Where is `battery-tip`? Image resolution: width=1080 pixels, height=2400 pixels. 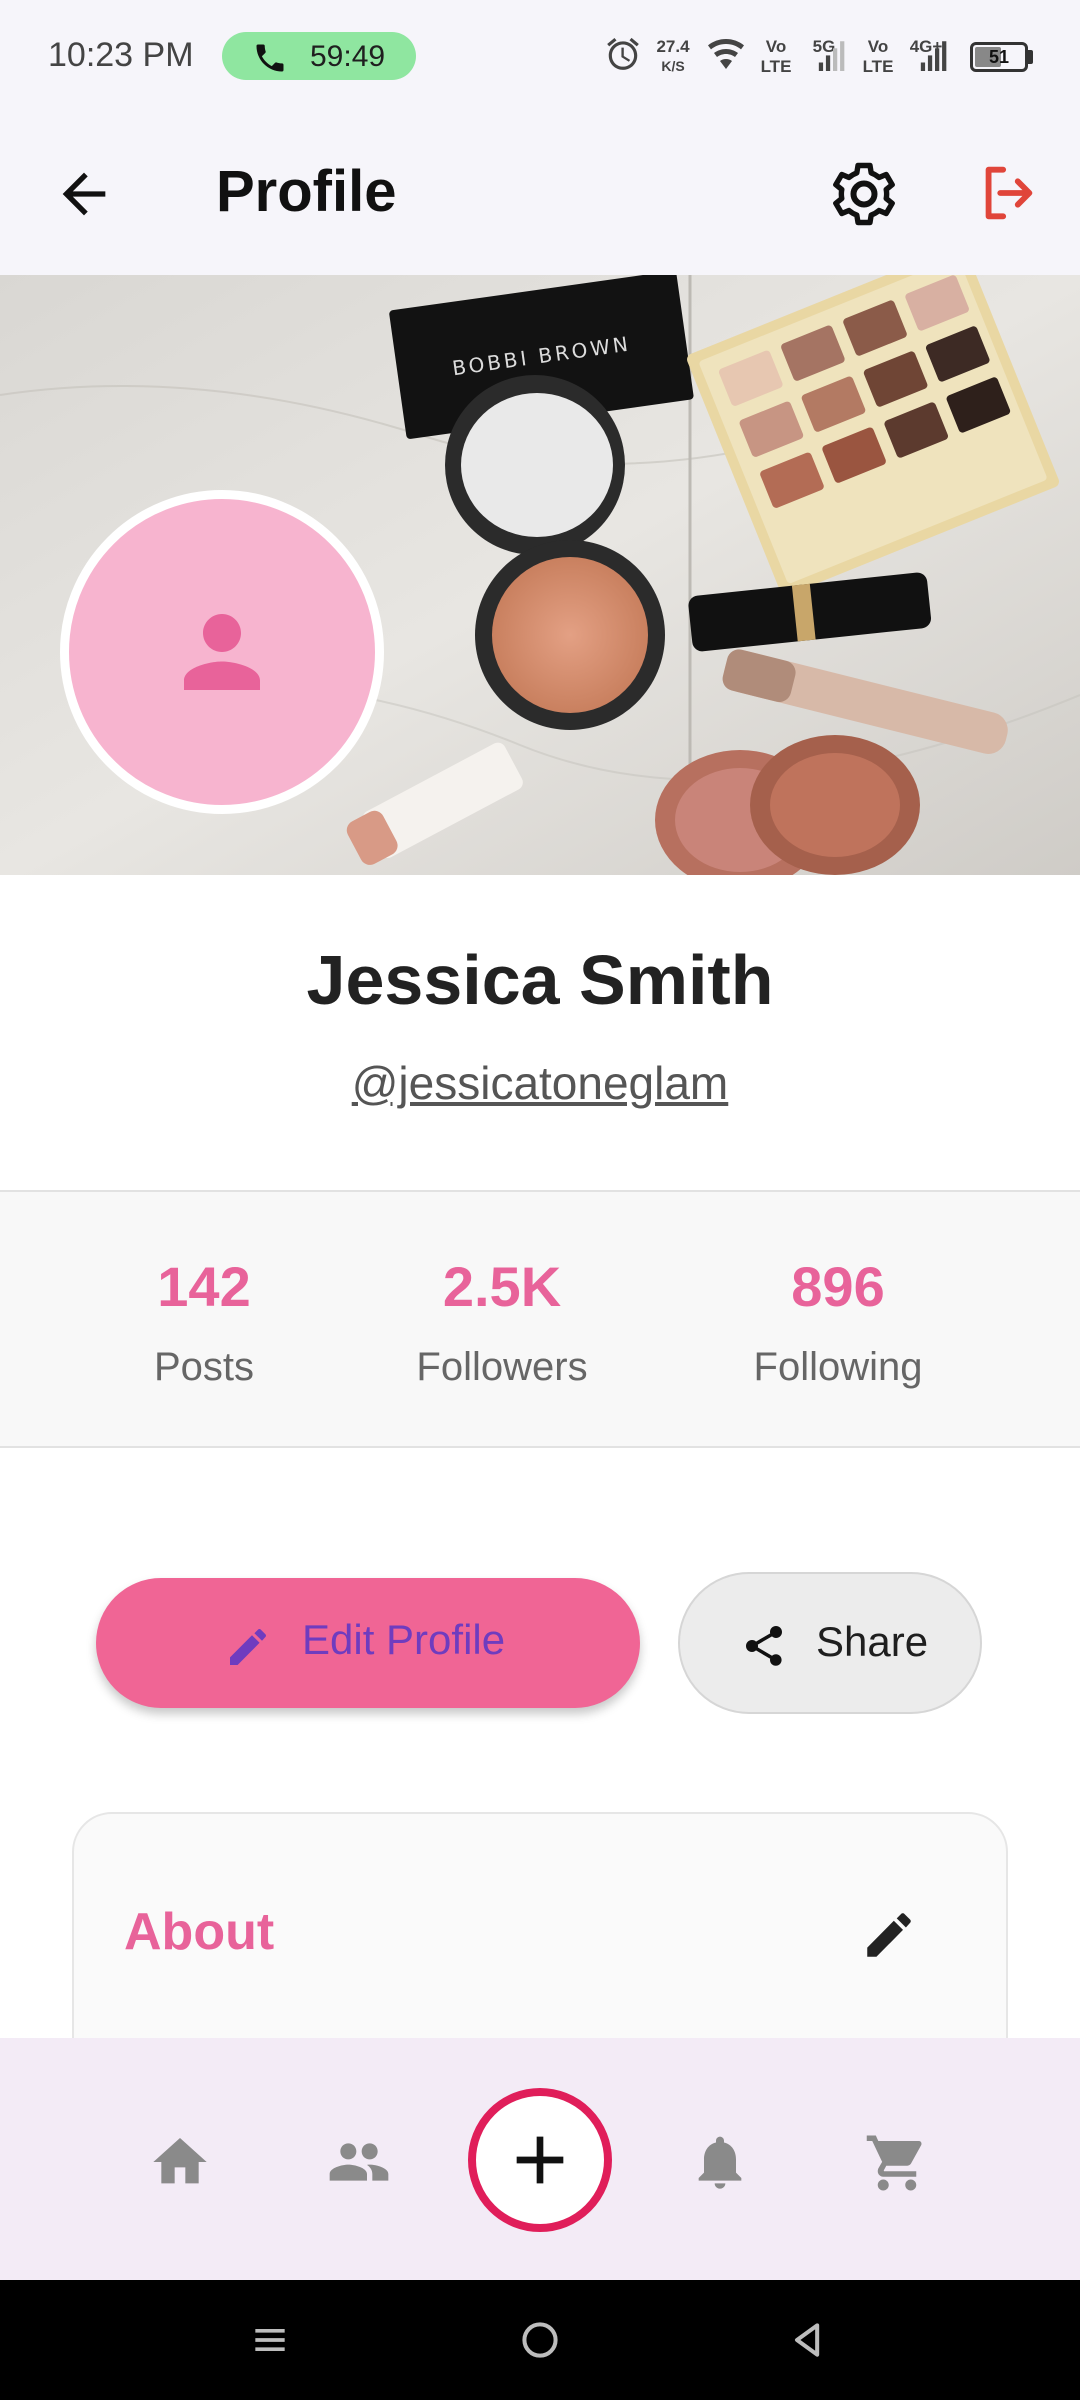 battery-tip is located at coordinates (1030, 57).